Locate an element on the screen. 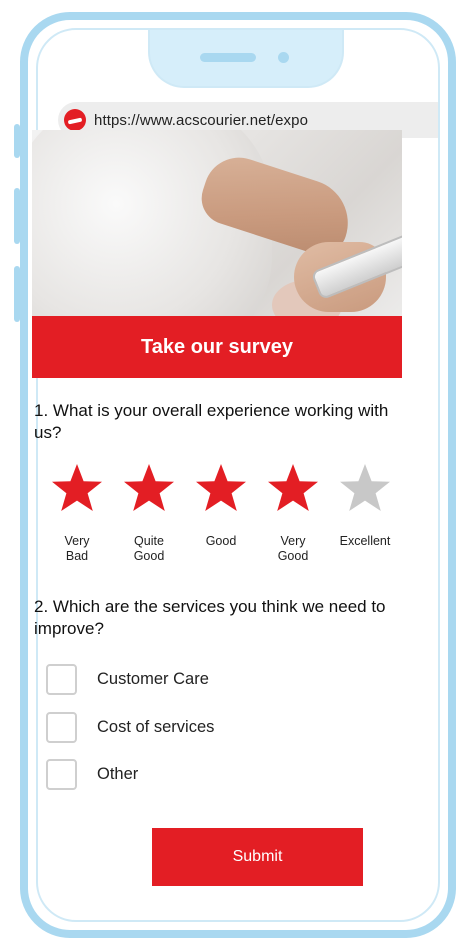 Image resolution: width=475 pixels, height=948 pixels. submit-button: Submit is located at coordinates (257, 857).